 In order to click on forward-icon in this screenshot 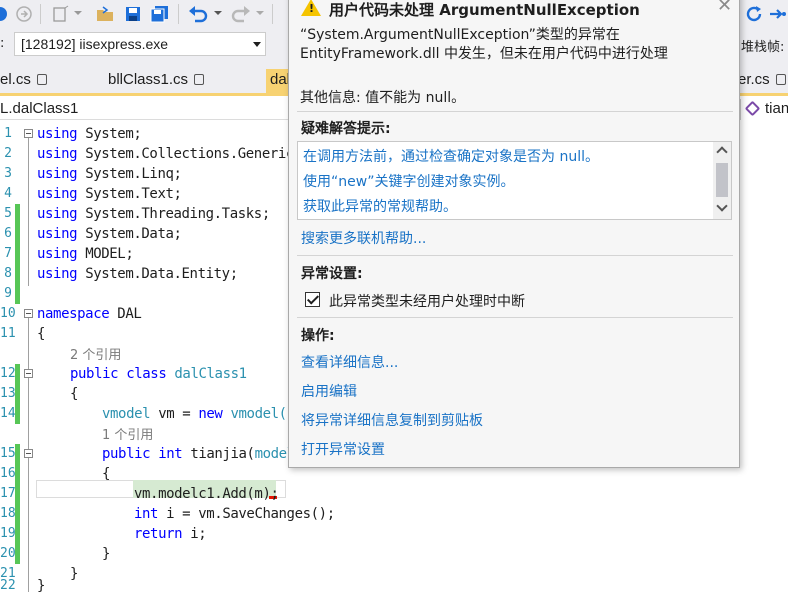, I will do `click(6, 14)`.